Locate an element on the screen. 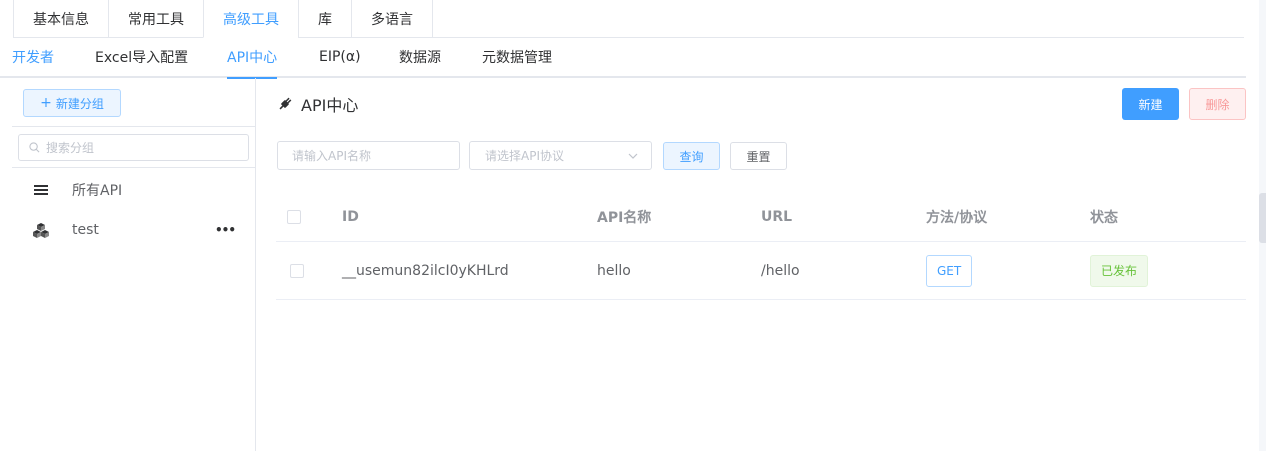  subtab-developer: 开发者 is located at coordinates (33, 57).